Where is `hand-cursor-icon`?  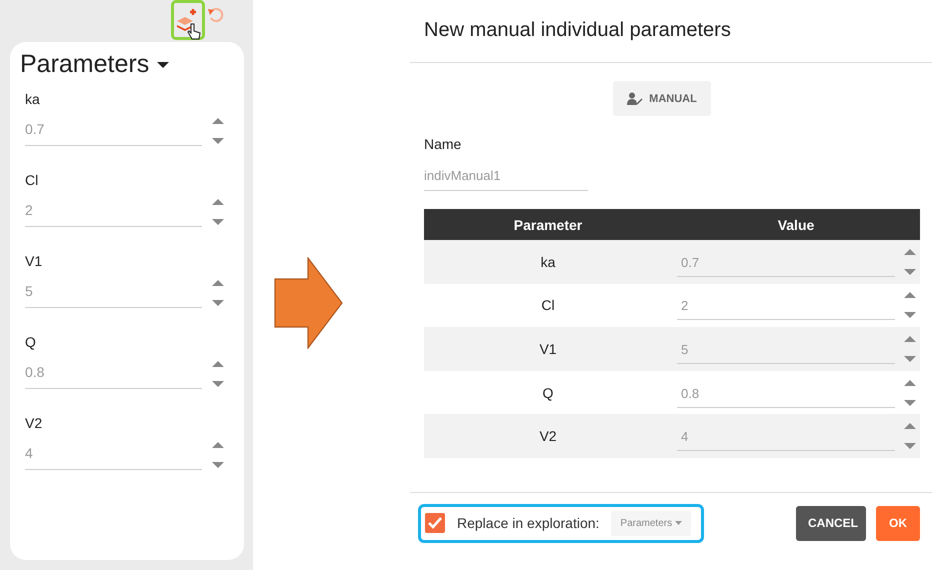
hand-cursor-icon is located at coordinates (194, 32).